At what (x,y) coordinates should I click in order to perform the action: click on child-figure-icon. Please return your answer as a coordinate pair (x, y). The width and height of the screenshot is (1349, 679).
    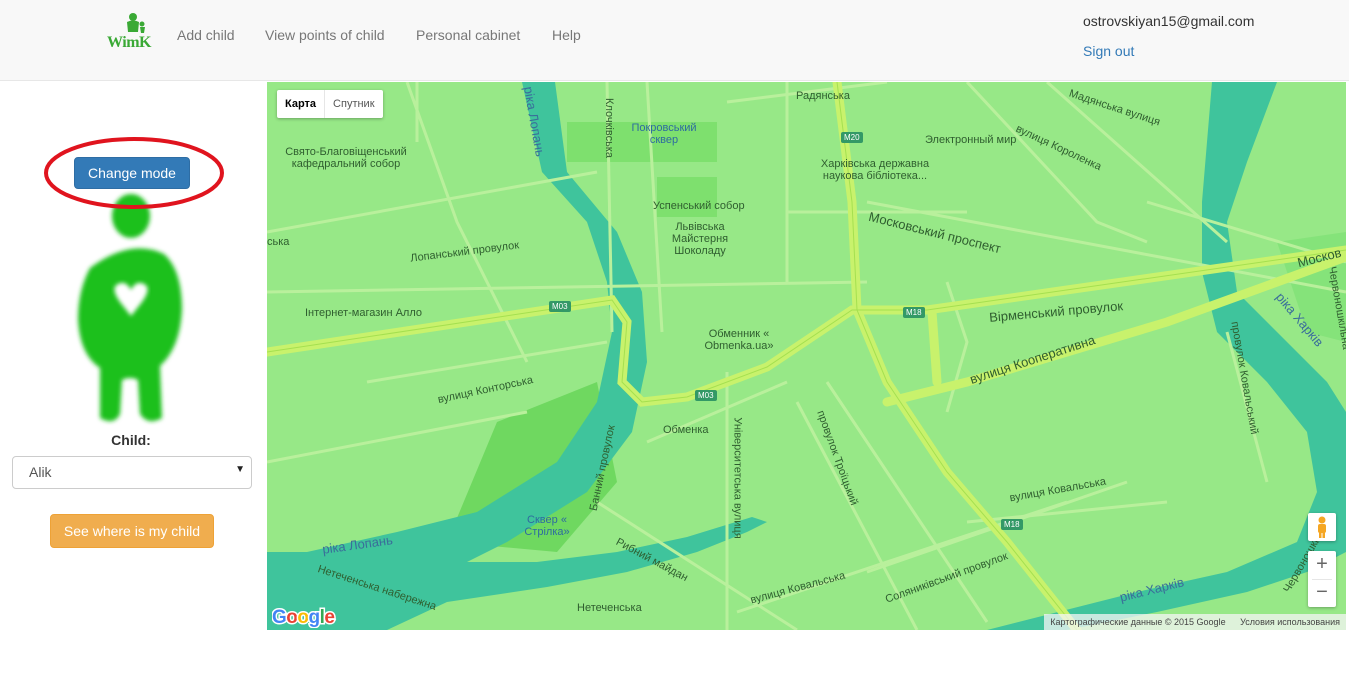
    Looking at the image, I should click on (130, 308).